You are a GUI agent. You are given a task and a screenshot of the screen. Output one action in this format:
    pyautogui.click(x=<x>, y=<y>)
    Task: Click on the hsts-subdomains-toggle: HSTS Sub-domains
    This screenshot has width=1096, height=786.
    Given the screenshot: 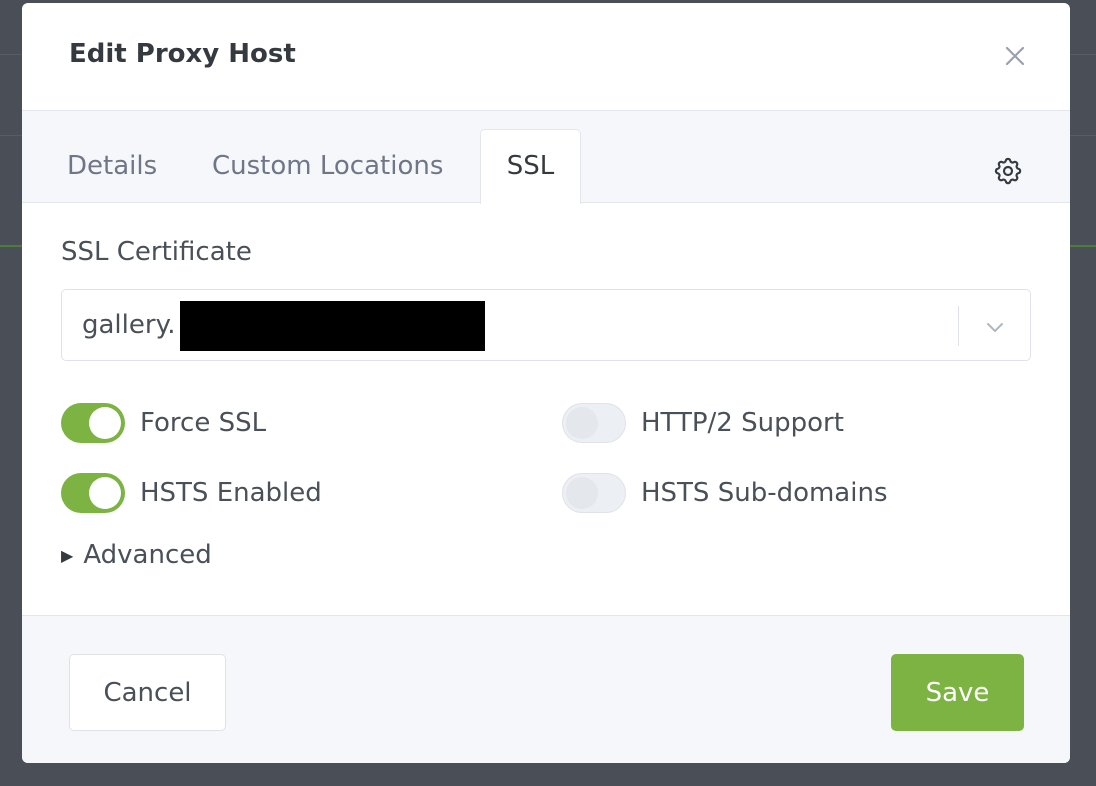 What is the action you would take?
    pyautogui.click(x=725, y=493)
    